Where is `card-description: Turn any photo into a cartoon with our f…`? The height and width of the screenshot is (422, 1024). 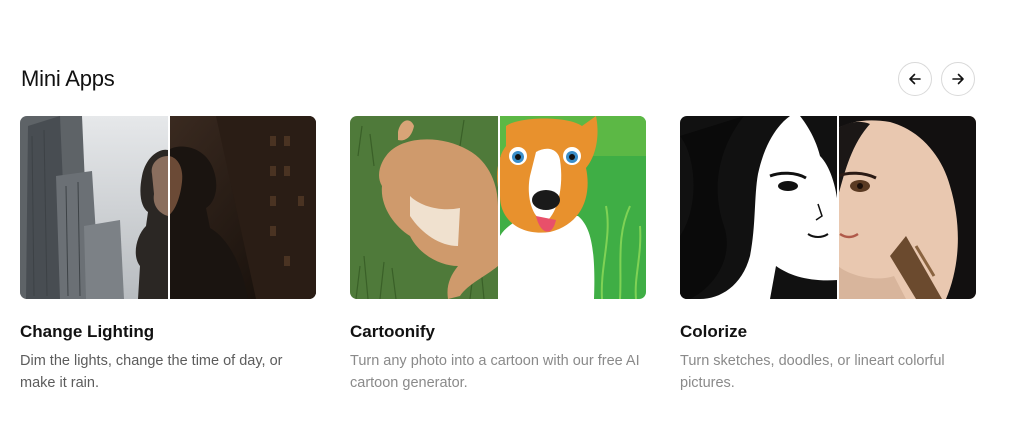
card-description: Turn any photo into a cartoon with our f… is located at coordinates (495, 372).